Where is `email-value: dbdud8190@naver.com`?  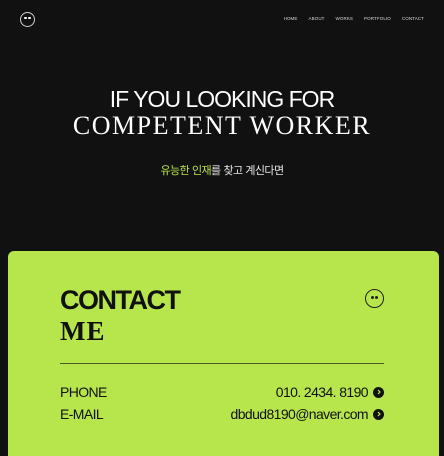 email-value: dbdud8190@naver.com is located at coordinates (299, 414).